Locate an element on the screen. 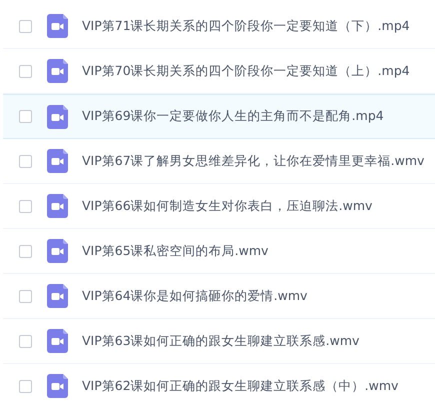  file-row: VIP第67课了解男女思维差异化，让你在爱情里更幸福.wmv is located at coordinates (219, 161).